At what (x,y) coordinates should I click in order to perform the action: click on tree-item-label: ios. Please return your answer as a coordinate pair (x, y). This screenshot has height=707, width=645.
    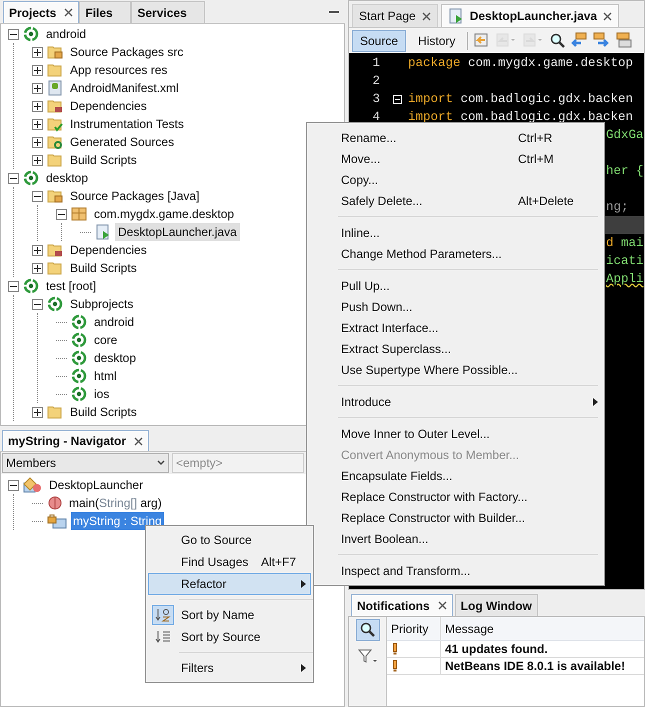
    Looking at the image, I should click on (101, 394).